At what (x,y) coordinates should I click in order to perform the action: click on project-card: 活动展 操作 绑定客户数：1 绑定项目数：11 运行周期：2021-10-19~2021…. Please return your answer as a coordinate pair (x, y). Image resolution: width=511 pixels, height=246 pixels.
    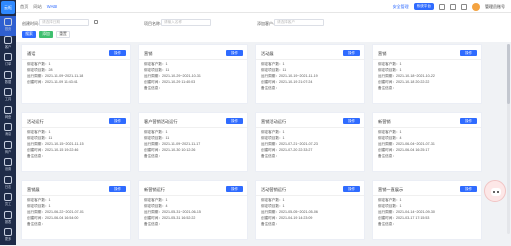
    Looking at the image, I should click on (310, 74).